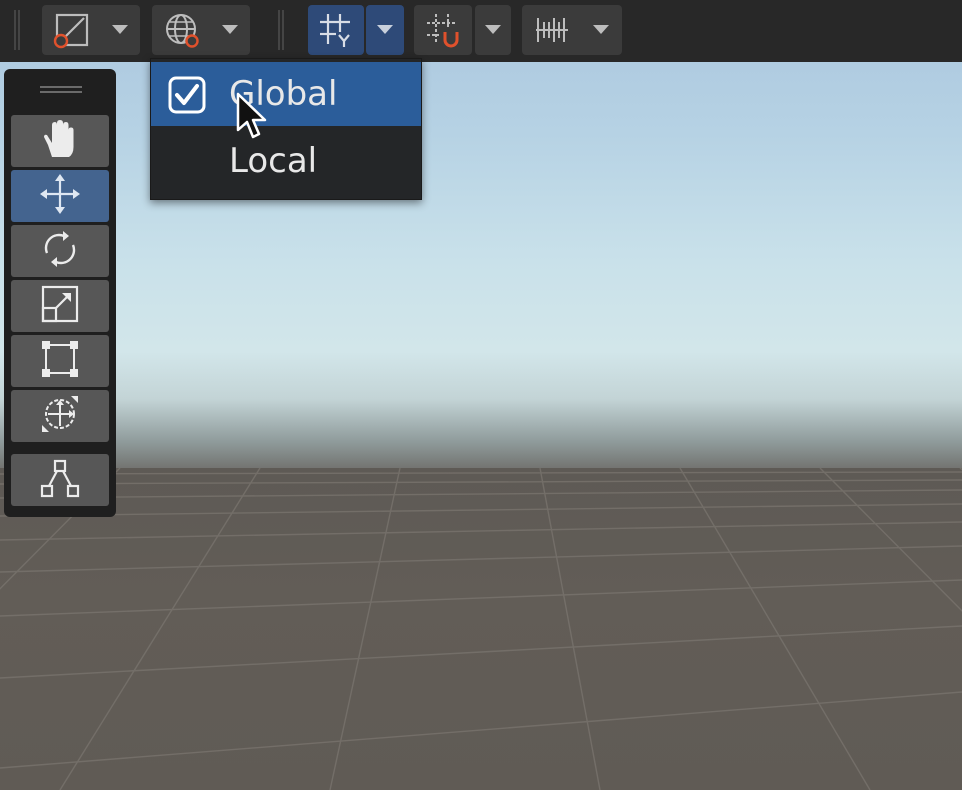 The height and width of the screenshot is (790, 962). I want to click on tools-overlay, so click(60, 293).